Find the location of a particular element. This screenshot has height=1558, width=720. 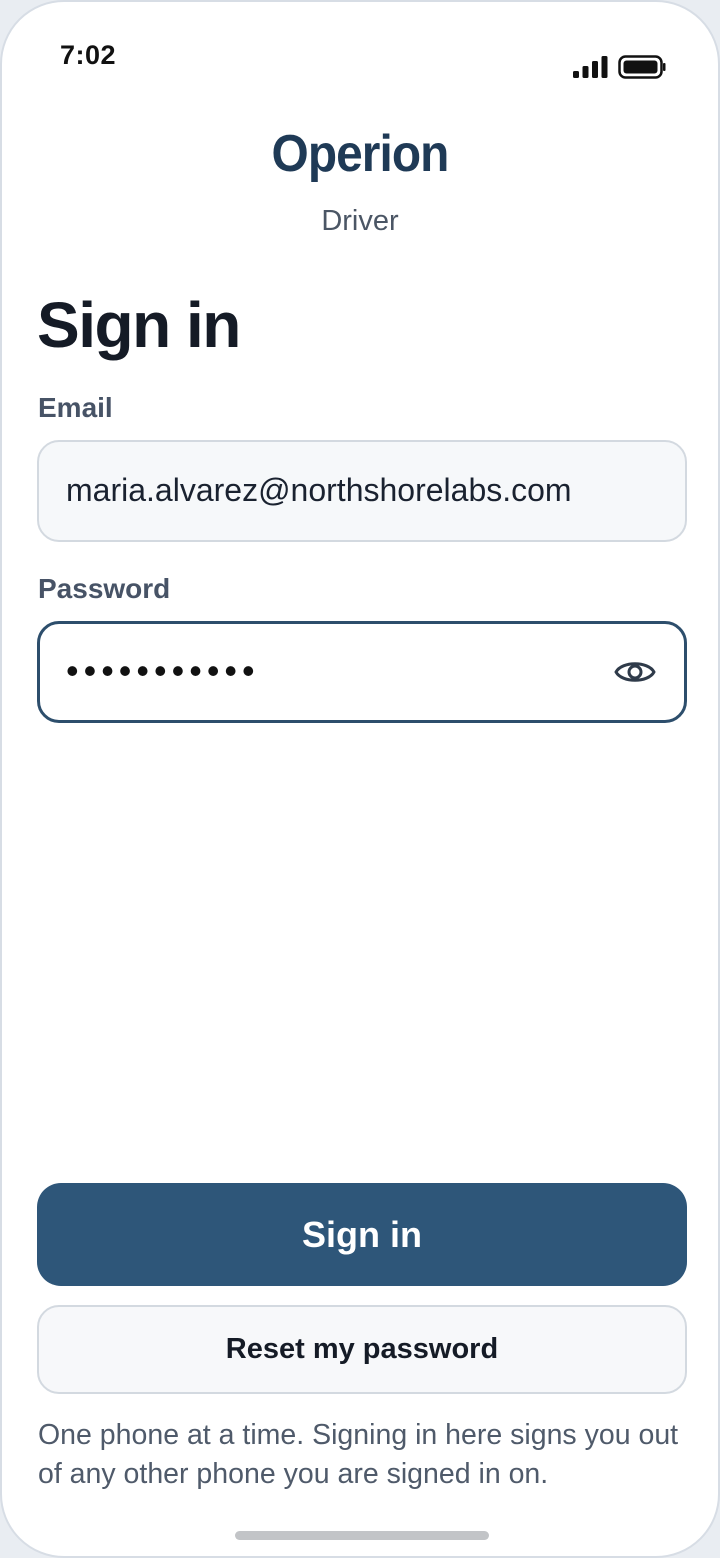

status-time: 7:02 is located at coordinates (88, 55).